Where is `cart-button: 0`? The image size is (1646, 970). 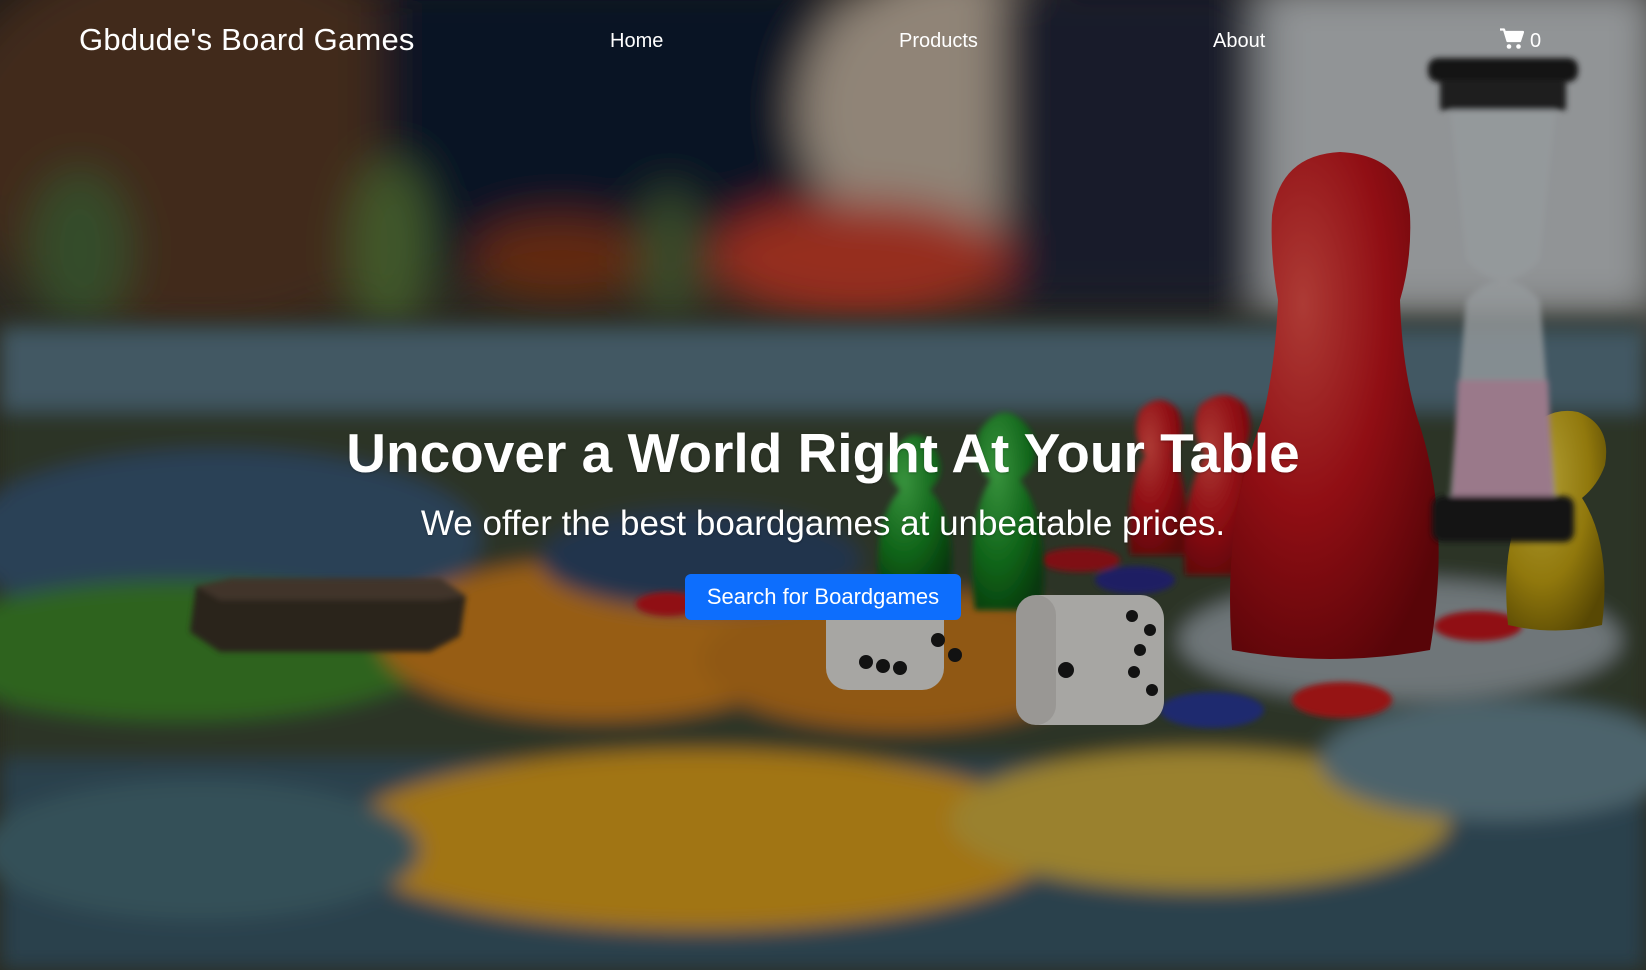 cart-button: 0 is located at coordinates (1520, 41).